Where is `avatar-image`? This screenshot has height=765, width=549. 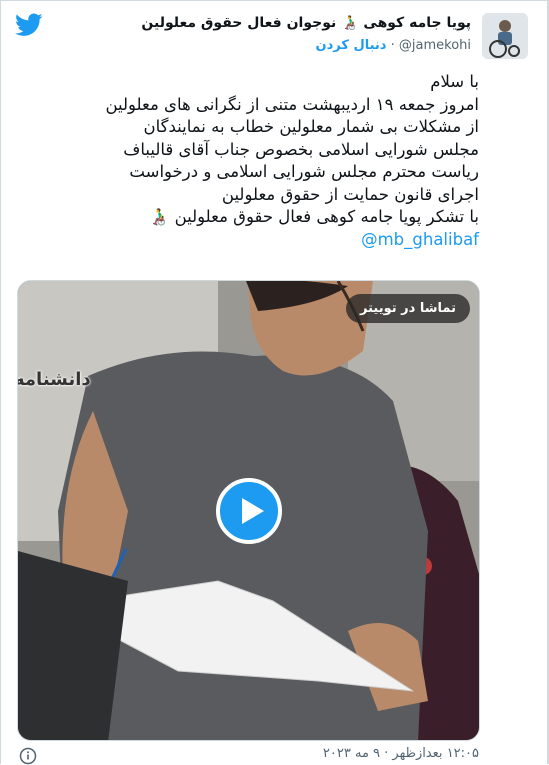 avatar-image is located at coordinates (505, 36).